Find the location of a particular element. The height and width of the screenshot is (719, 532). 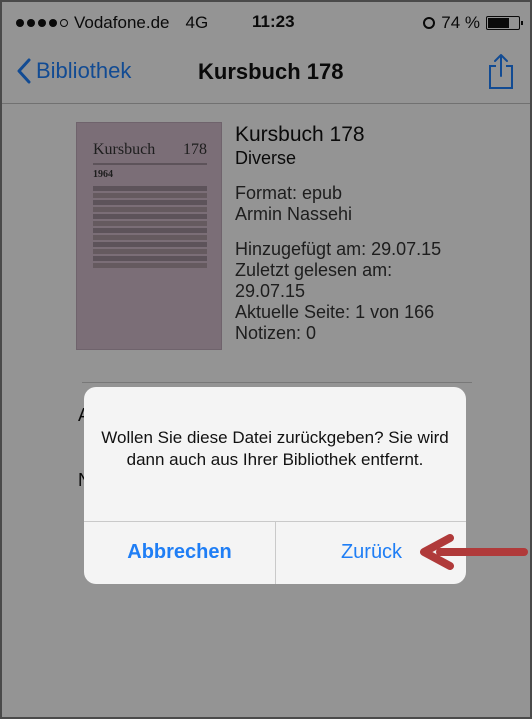

cancel-button: Abbrechen is located at coordinates (179, 552).